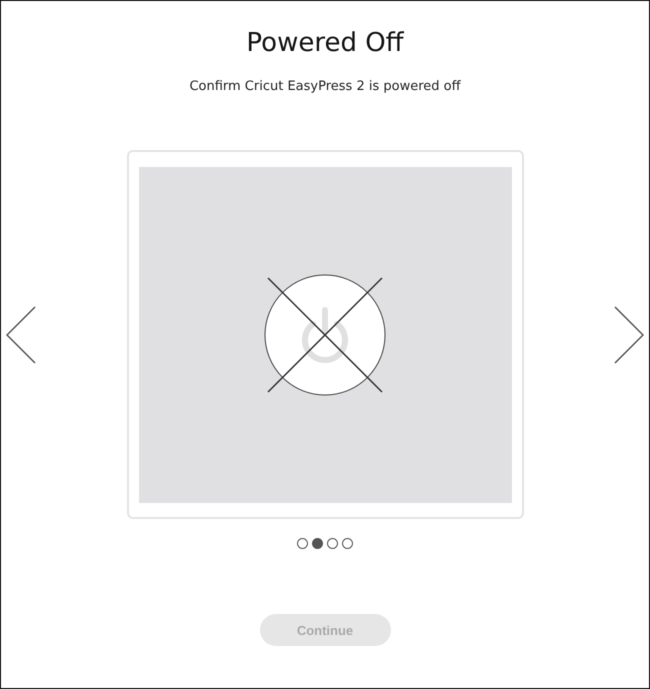 Image resolution: width=650 pixels, height=689 pixels. Describe the element at coordinates (21, 335) in the screenshot. I see `previous-button` at that location.